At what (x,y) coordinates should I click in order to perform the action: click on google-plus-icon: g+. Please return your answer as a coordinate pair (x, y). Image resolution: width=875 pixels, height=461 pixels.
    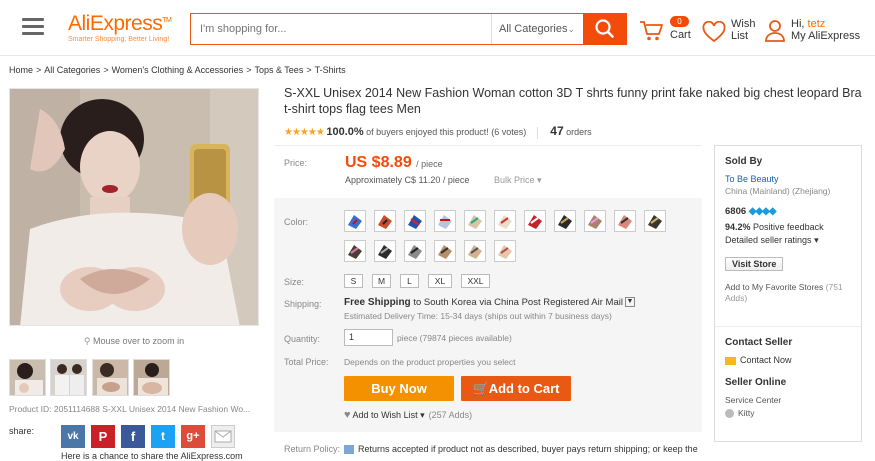
    Looking at the image, I should click on (193, 436).